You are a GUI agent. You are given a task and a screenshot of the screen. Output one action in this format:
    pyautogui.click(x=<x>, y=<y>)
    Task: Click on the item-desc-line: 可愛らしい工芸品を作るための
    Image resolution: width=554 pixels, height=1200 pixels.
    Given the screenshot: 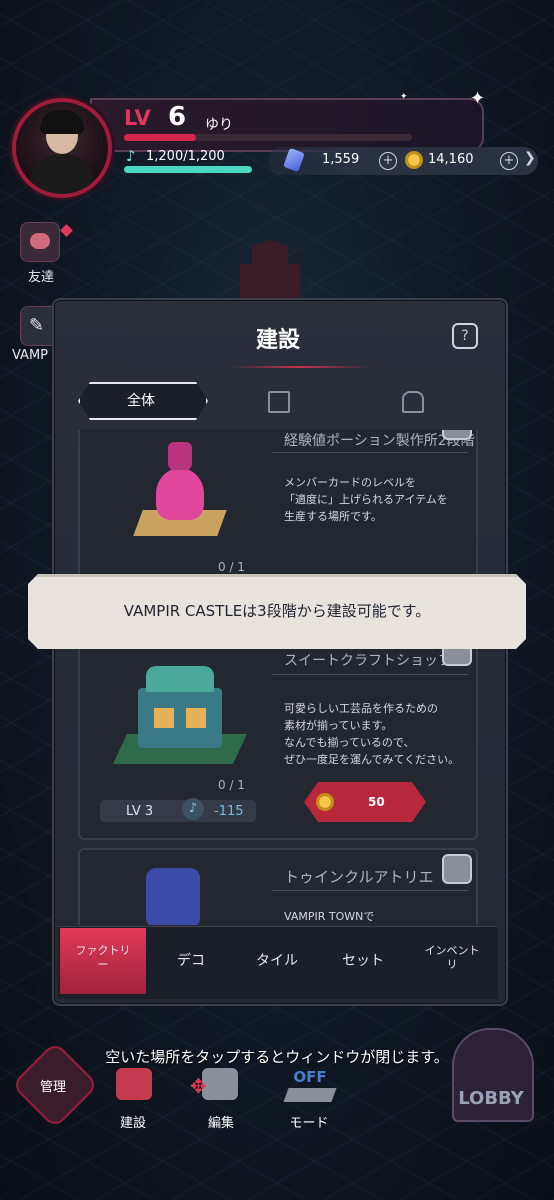 What is the action you would take?
    pyautogui.click(x=361, y=708)
    